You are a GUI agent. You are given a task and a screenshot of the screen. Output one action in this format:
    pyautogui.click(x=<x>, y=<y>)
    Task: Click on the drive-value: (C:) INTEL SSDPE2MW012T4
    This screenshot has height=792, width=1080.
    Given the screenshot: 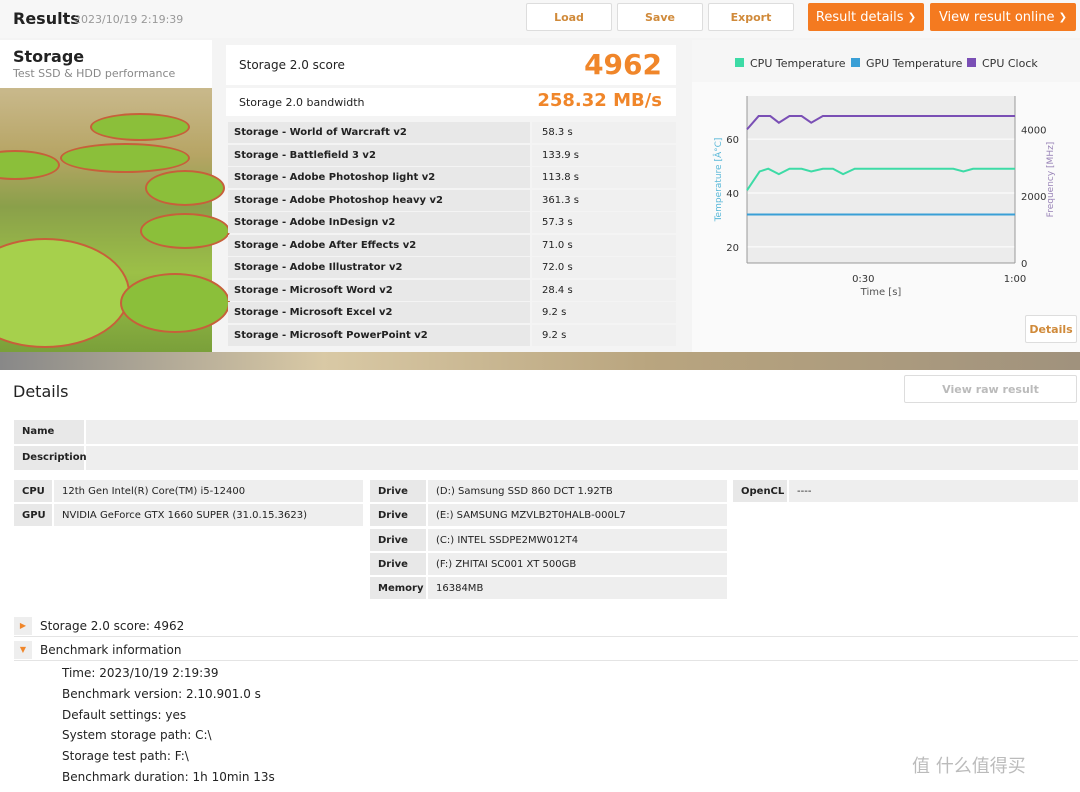 What is the action you would take?
    pyautogui.click(x=577, y=539)
    